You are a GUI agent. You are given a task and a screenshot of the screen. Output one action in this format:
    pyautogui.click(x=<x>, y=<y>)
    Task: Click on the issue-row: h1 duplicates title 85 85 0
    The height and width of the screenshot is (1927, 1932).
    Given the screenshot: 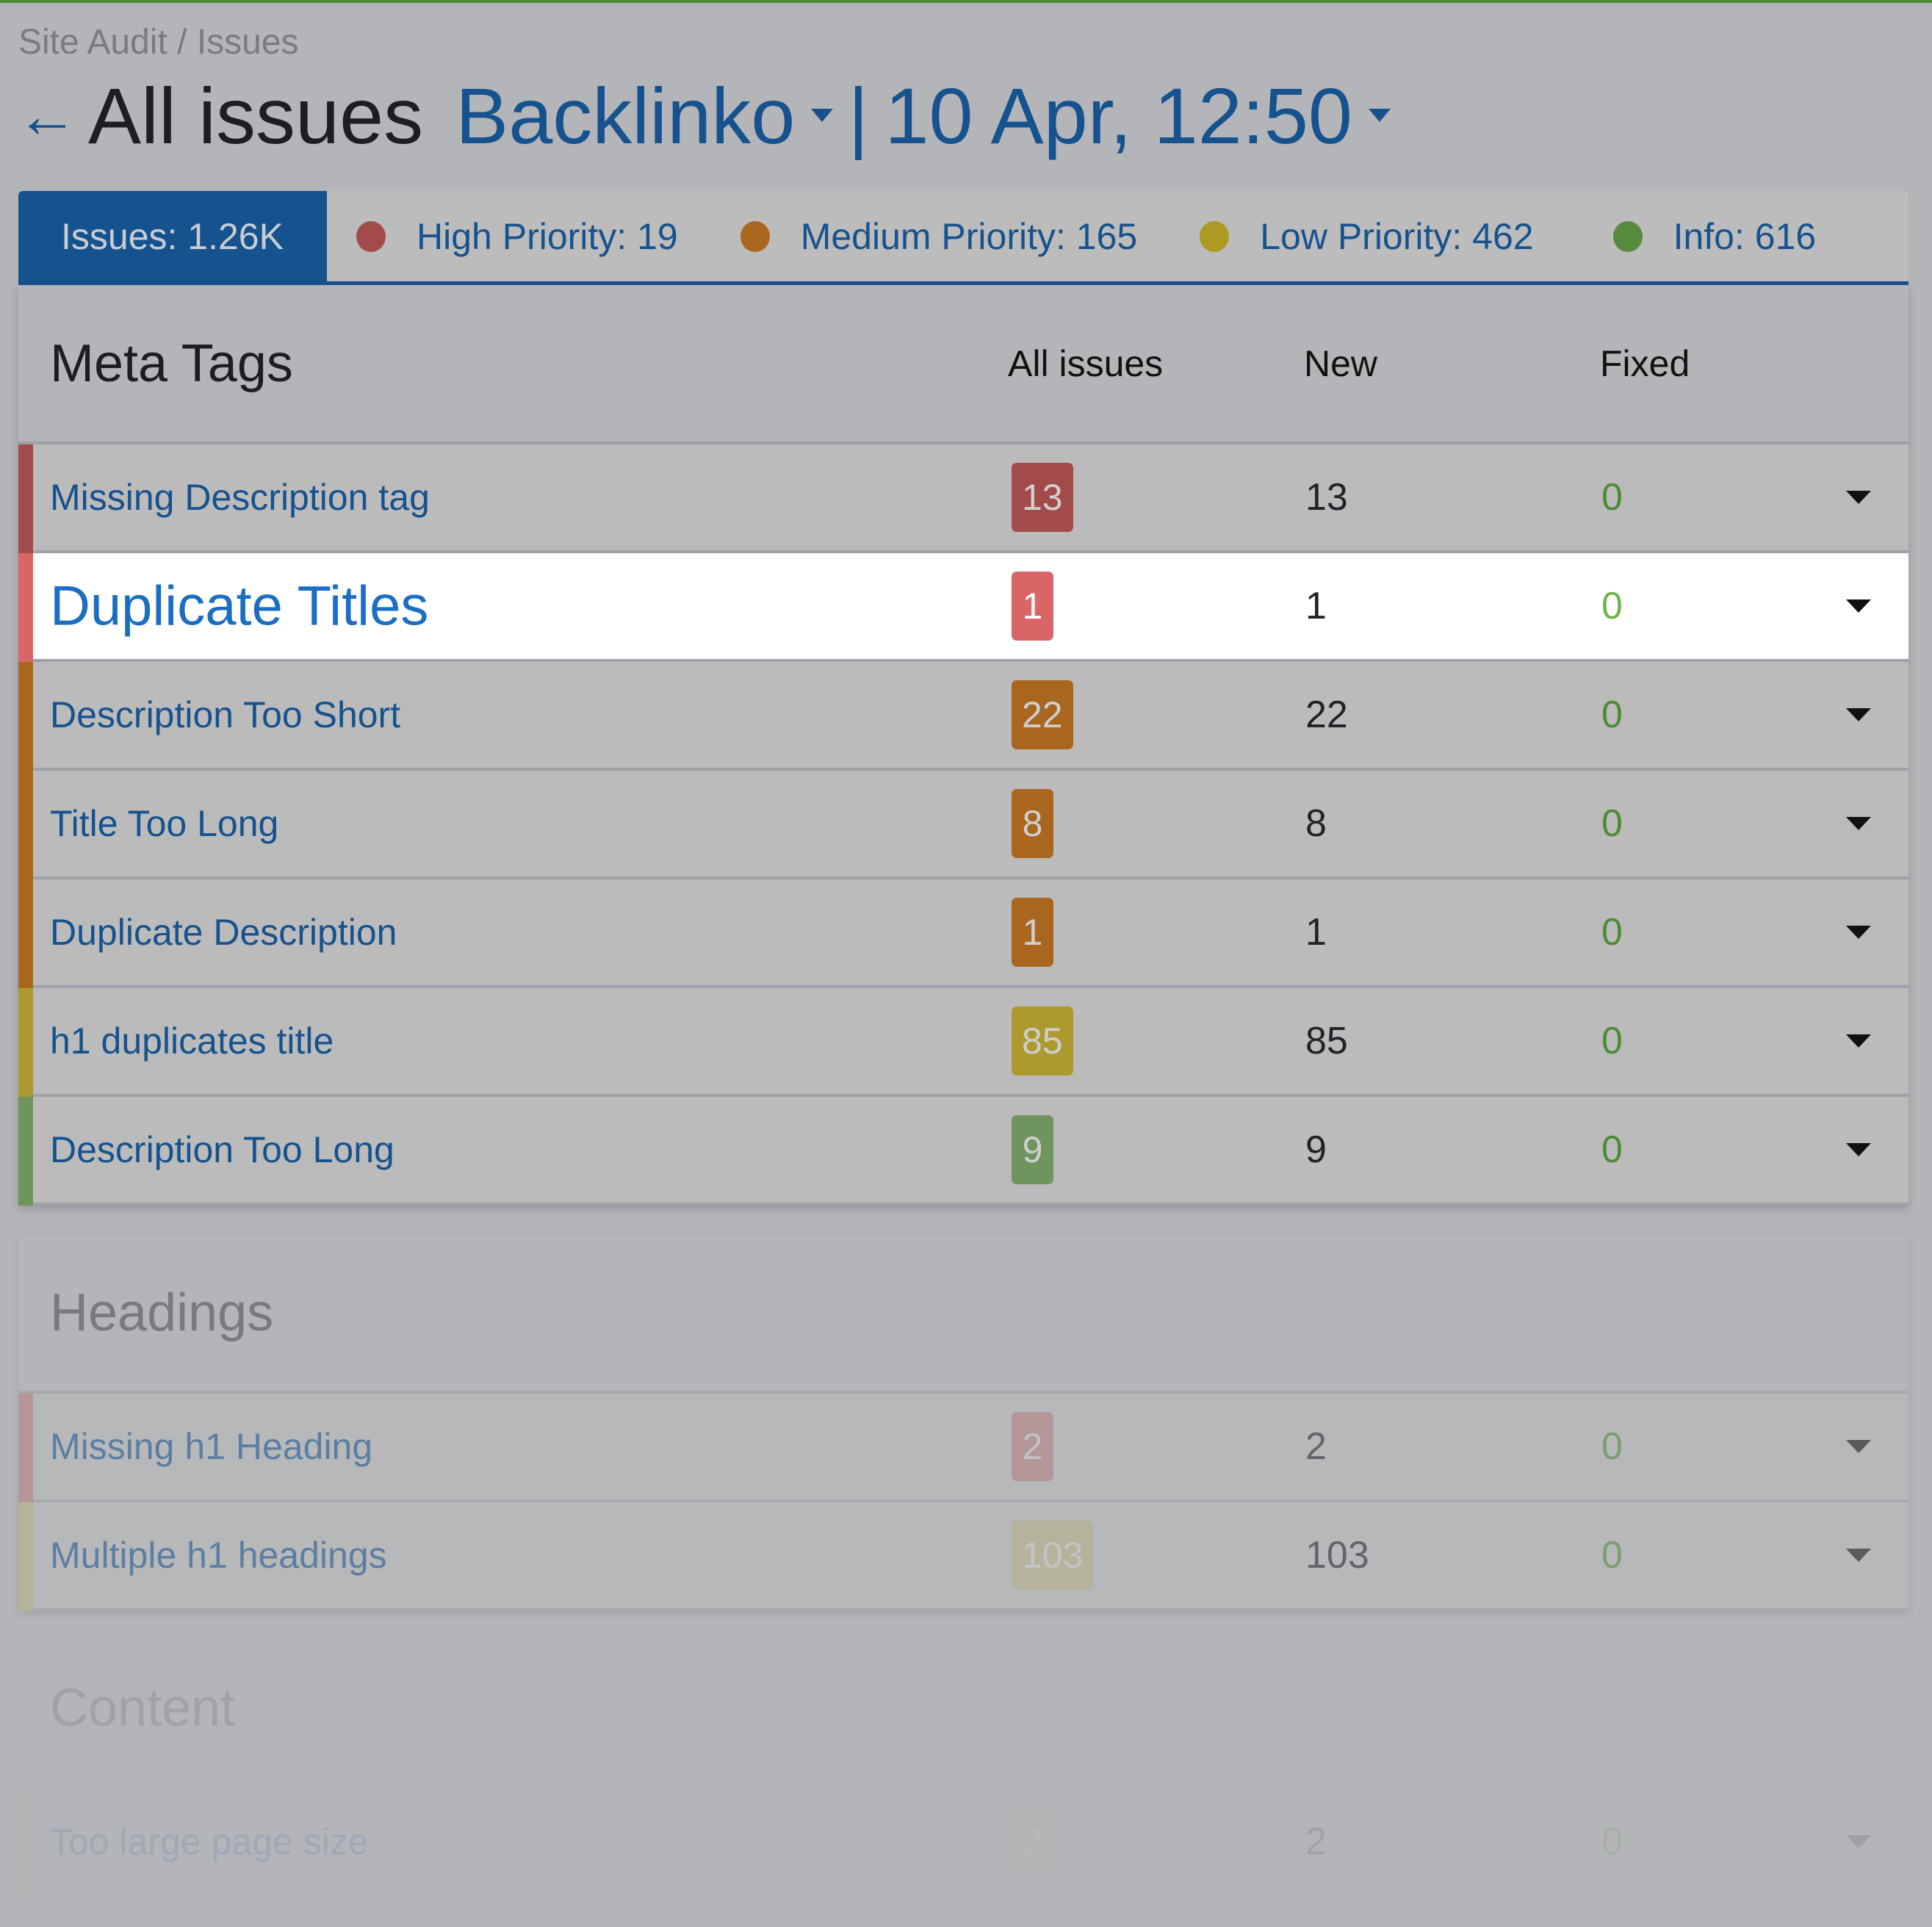 What is the action you would take?
    pyautogui.click(x=963, y=1042)
    